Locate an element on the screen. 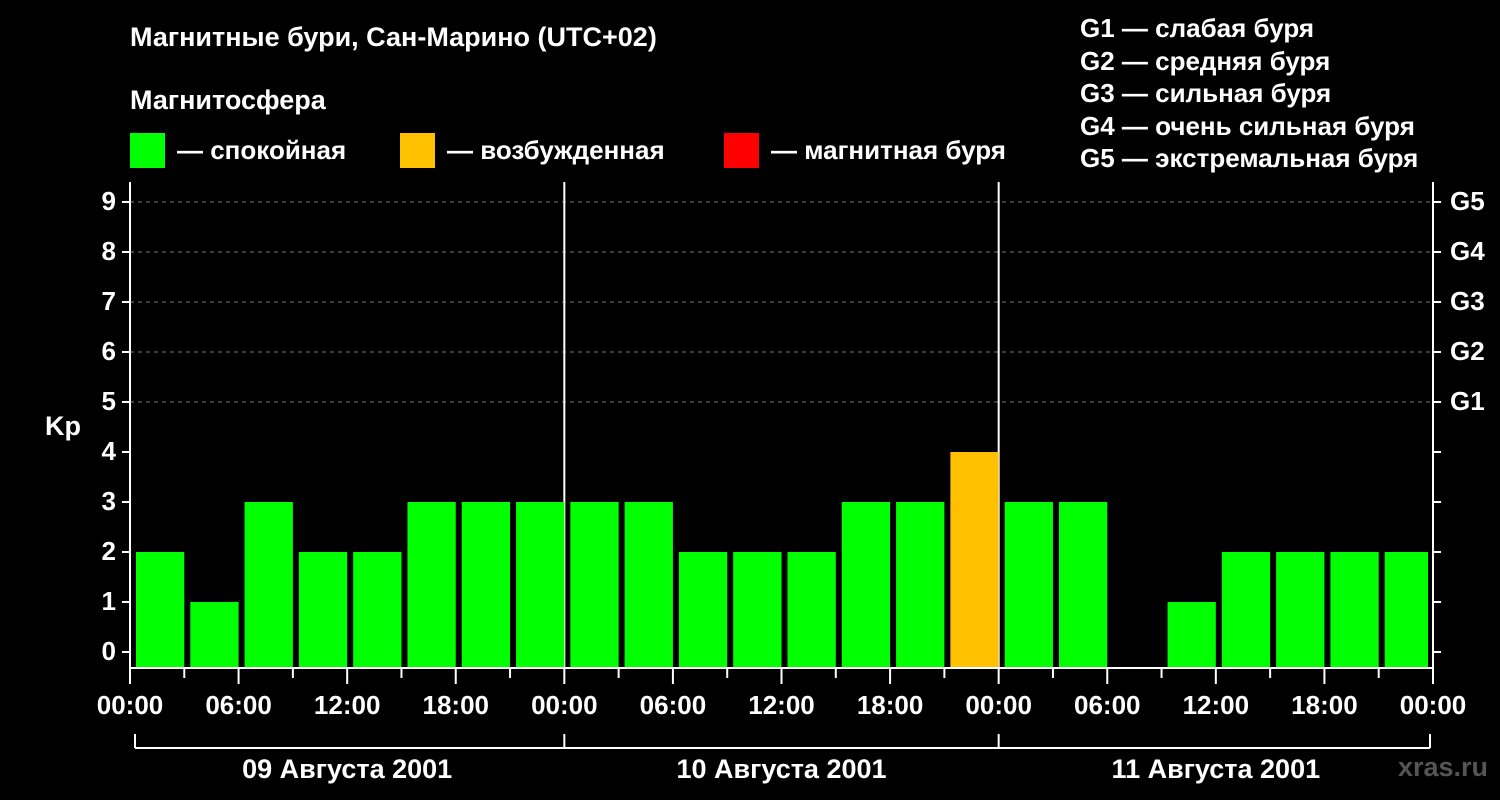  watermark: xras.ru is located at coordinates (1442, 767).